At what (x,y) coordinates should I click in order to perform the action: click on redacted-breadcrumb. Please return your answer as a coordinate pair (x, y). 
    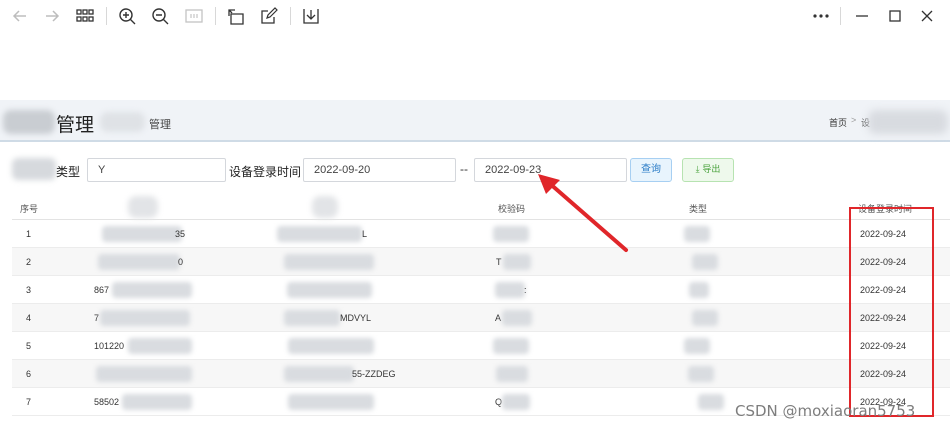
    Looking at the image, I should click on (908, 122).